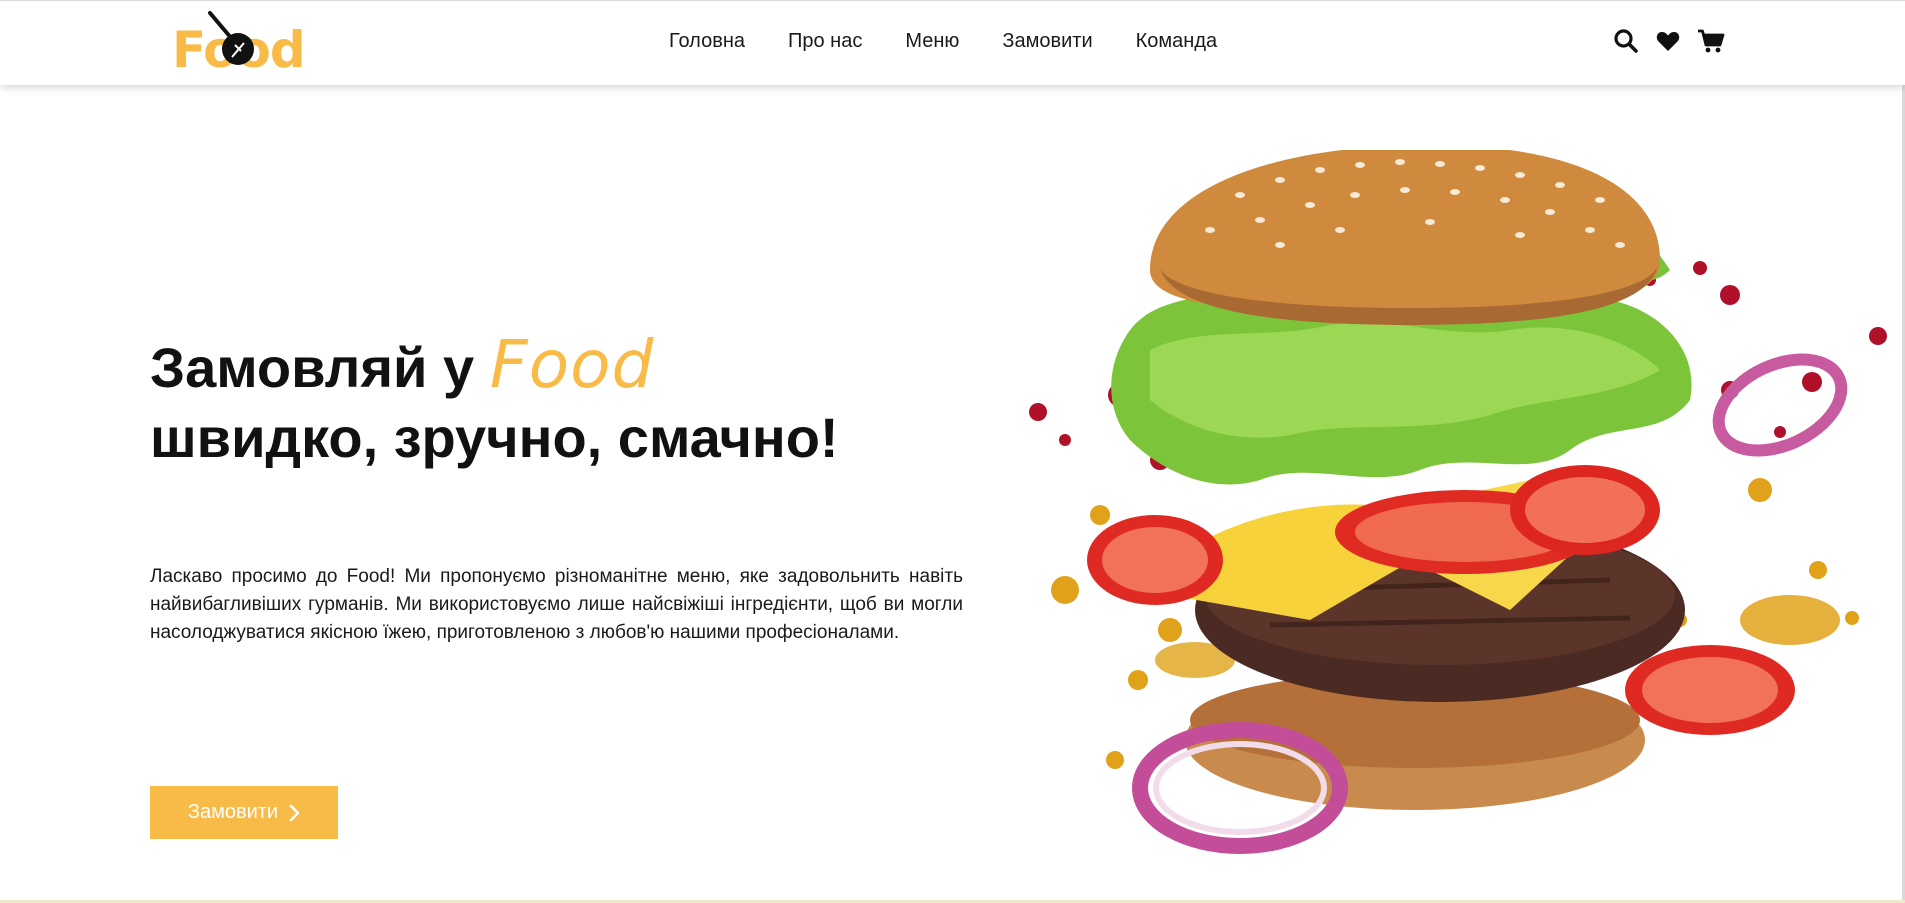 Image resolution: width=1905 pixels, height=903 pixels. What do you see at coordinates (231, 38) in the screenshot?
I see `frying-pan-icon` at bounding box center [231, 38].